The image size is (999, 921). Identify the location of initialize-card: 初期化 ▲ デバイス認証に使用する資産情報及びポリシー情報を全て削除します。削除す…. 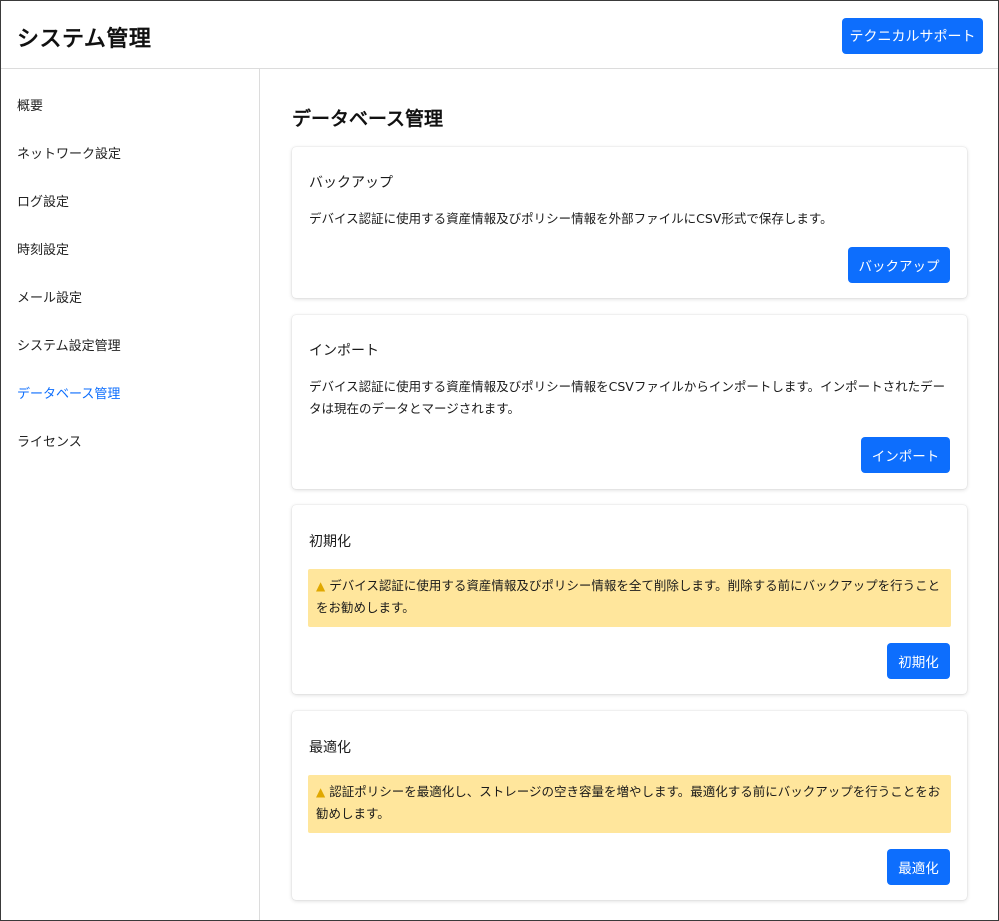
(629, 599).